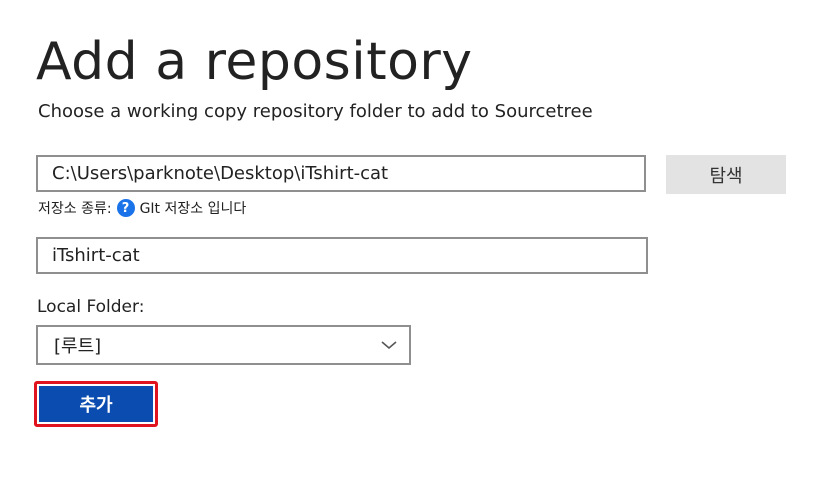 The image size is (826, 479). What do you see at coordinates (223, 345) in the screenshot?
I see `local-folder-select: [루트]` at bounding box center [223, 345].